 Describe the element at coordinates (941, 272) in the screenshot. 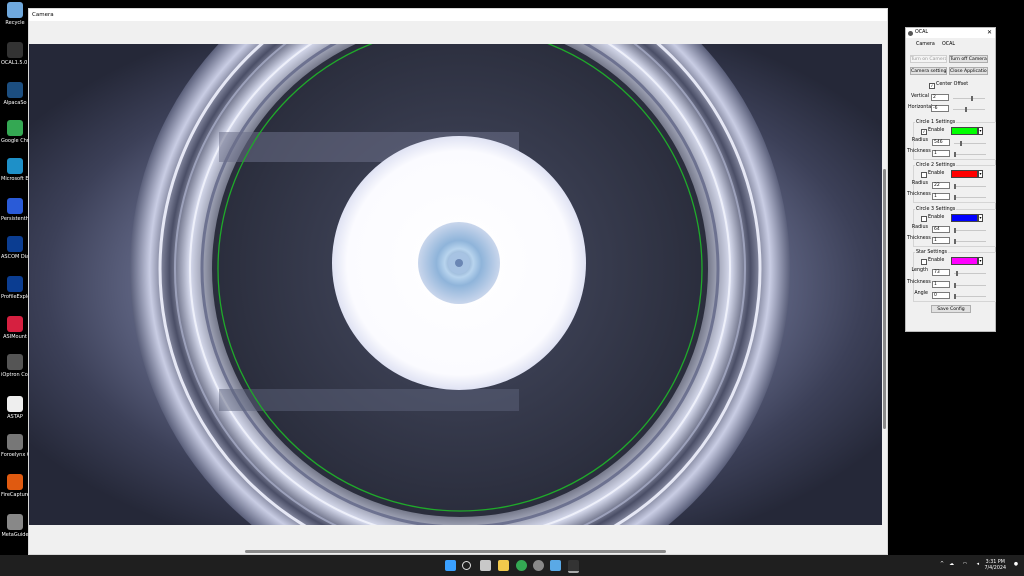

I see `star-length-input: 73` at that location.